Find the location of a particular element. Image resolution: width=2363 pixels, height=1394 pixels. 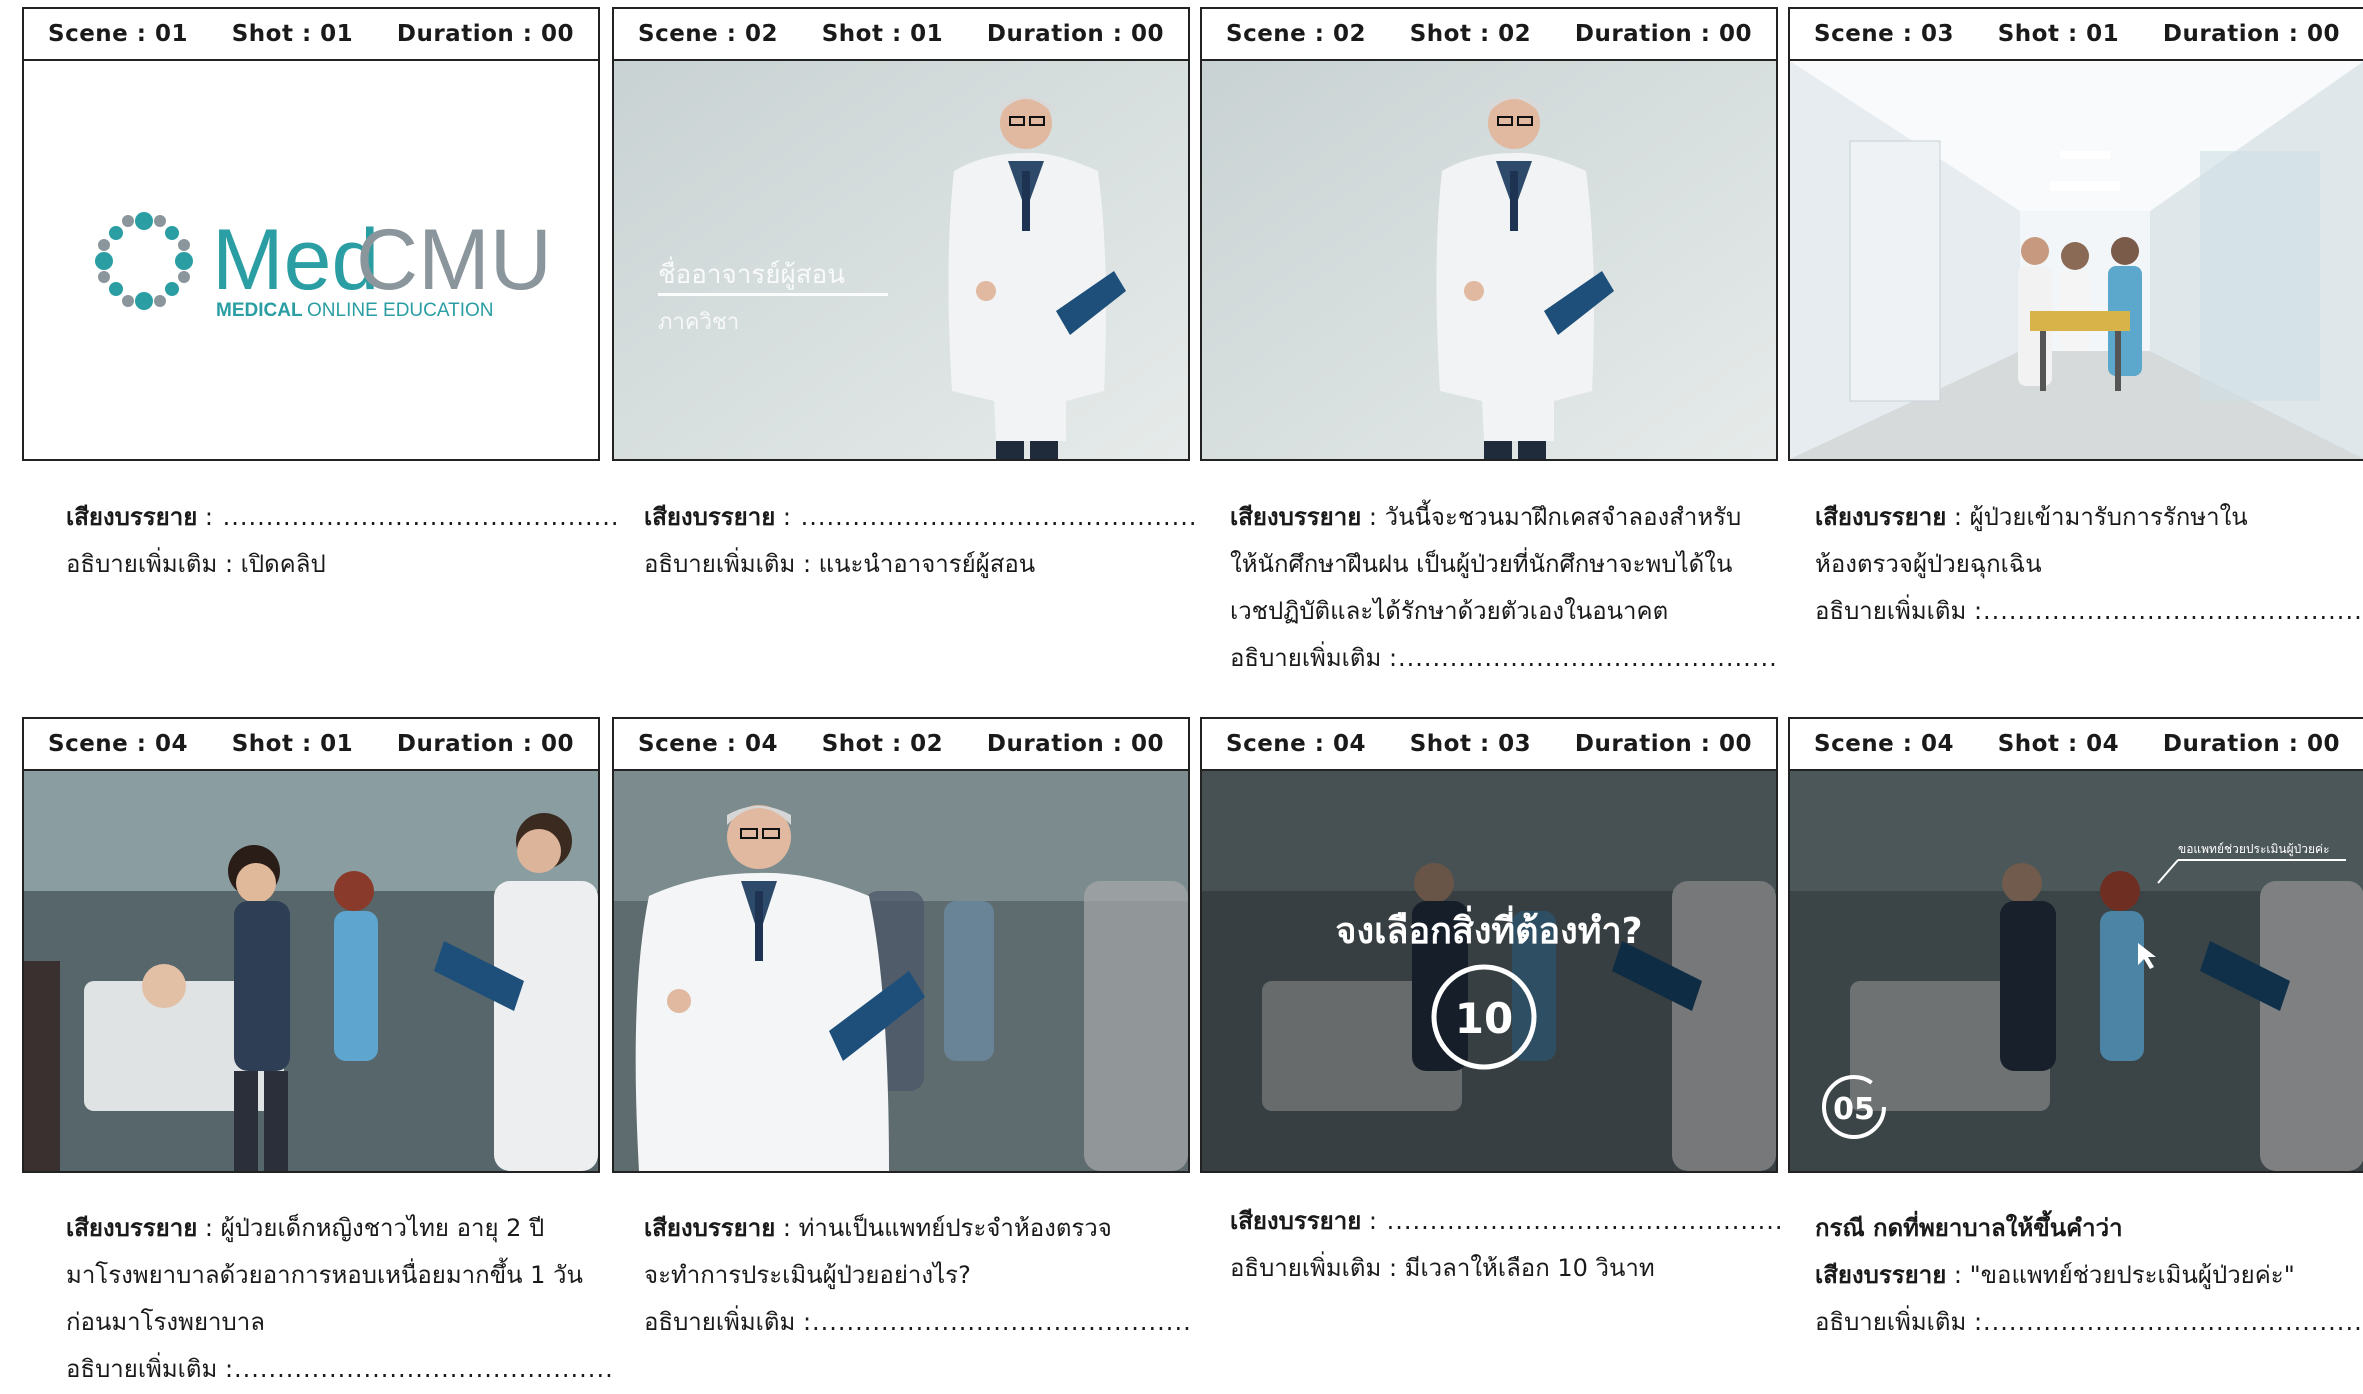

narration-text: : ผู้ป่วยเด็กหญิงชาวไทย อายุ 2 ปี is located at coordinates (374, 1228).